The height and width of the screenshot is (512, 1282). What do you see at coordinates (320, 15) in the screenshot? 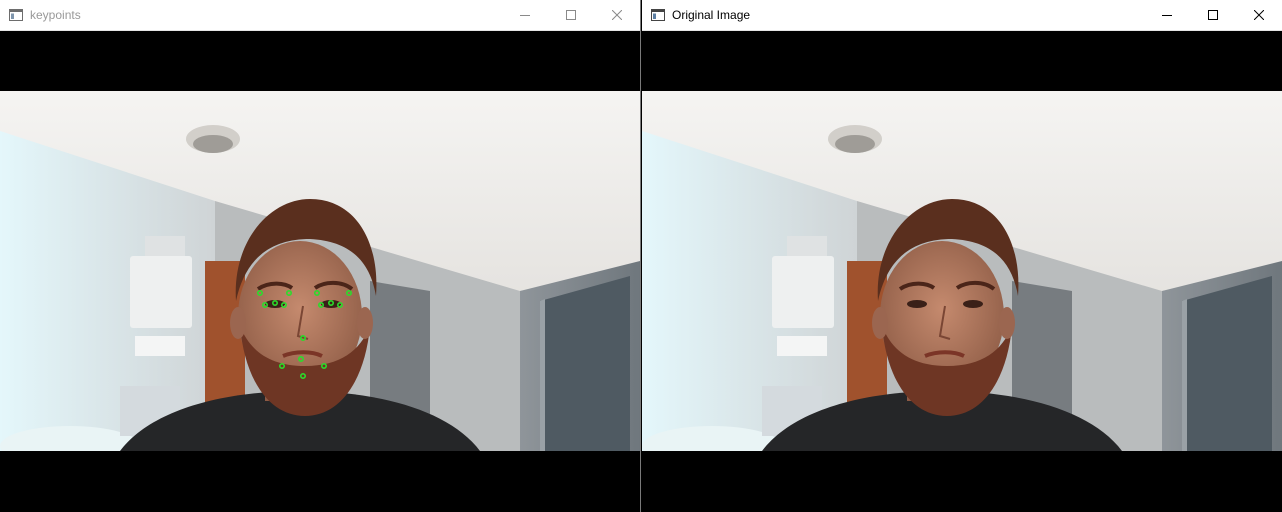
I see `keypoints-titlebar: keypoints` at bounding box center [320, 15].